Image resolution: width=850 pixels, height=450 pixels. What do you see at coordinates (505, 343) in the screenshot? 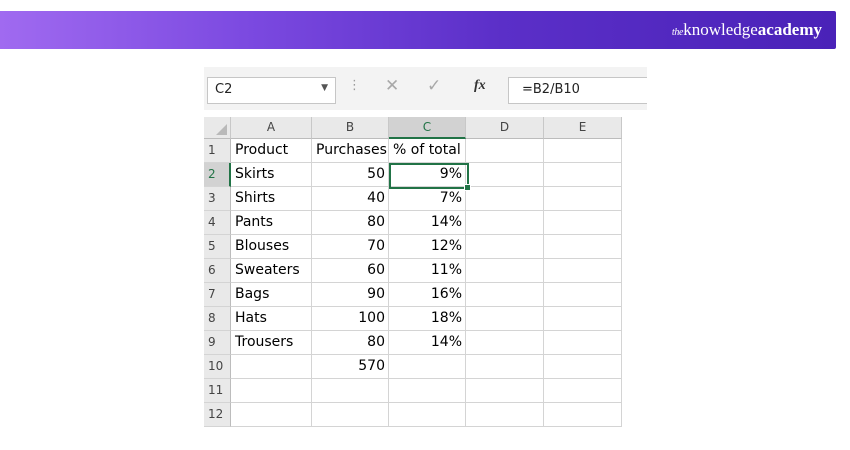
I see `cell-d9` at bounding box center [505, 343].